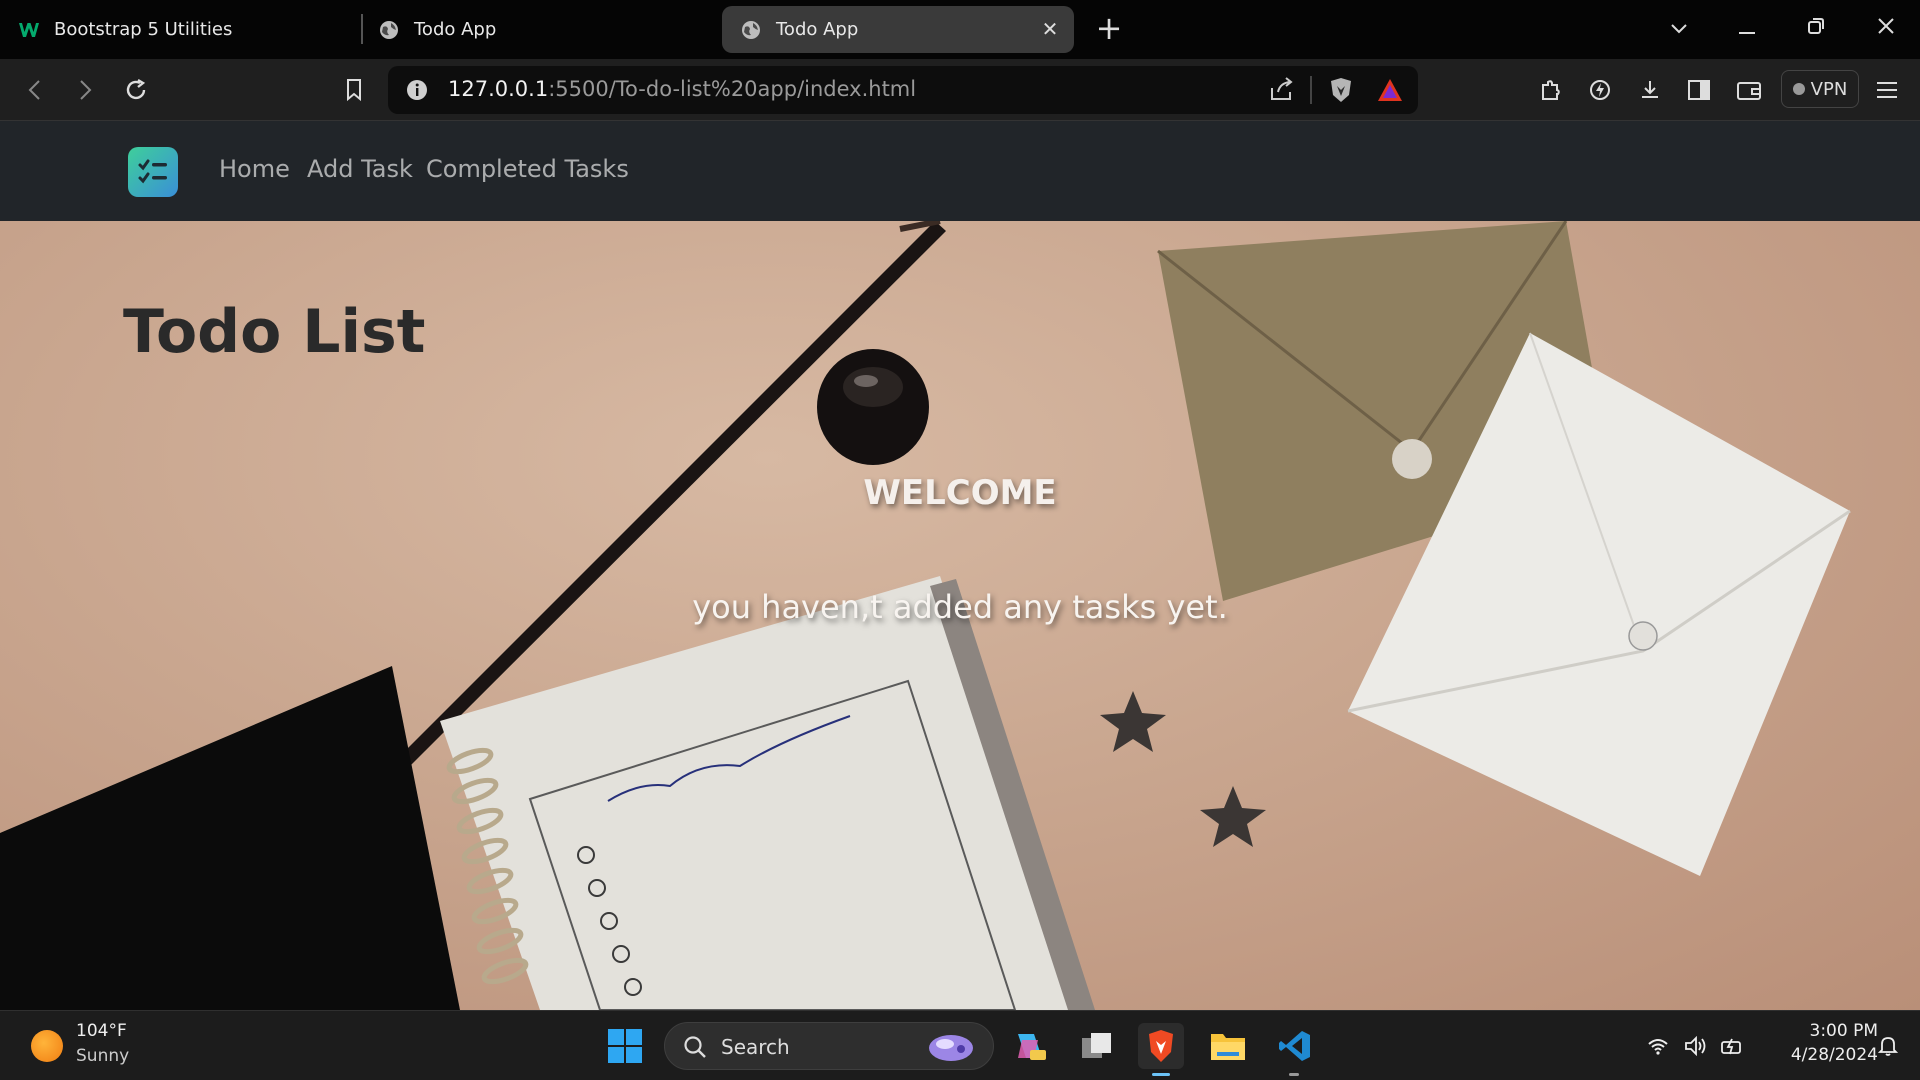  Describe the element at coordinates (1679, 29) in the screenshot. I see `tab-search-chevron-icon` at that location.